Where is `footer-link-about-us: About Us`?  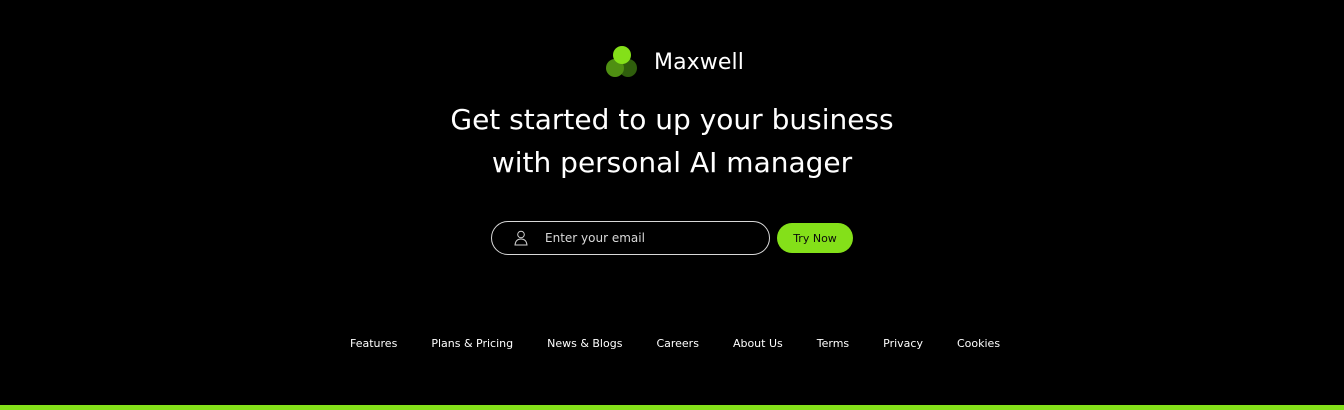 footer-link-about-us: About Us is located at coordinates (758, 343).